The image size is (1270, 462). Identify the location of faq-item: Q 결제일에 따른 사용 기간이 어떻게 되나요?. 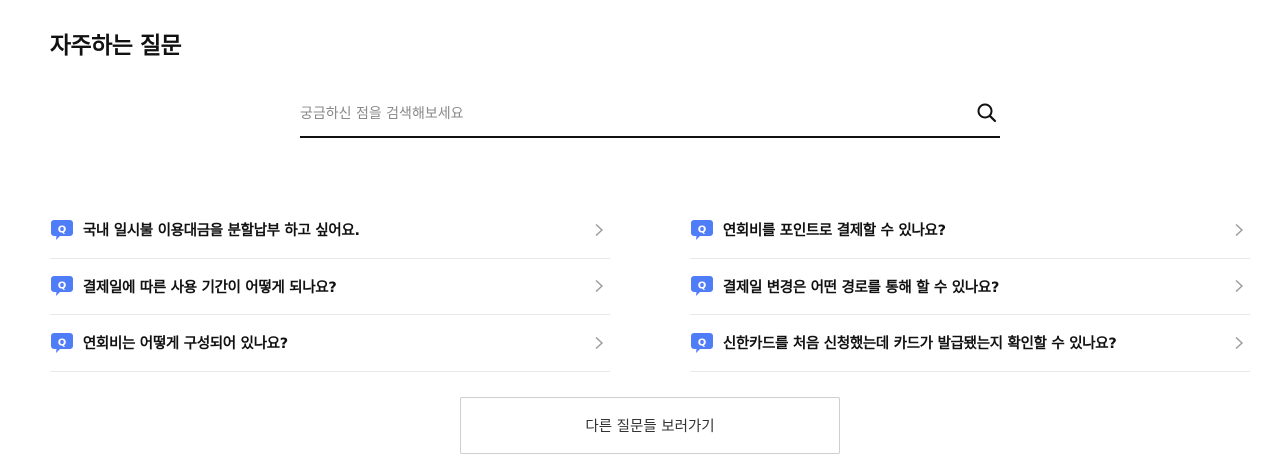
(330, 287).